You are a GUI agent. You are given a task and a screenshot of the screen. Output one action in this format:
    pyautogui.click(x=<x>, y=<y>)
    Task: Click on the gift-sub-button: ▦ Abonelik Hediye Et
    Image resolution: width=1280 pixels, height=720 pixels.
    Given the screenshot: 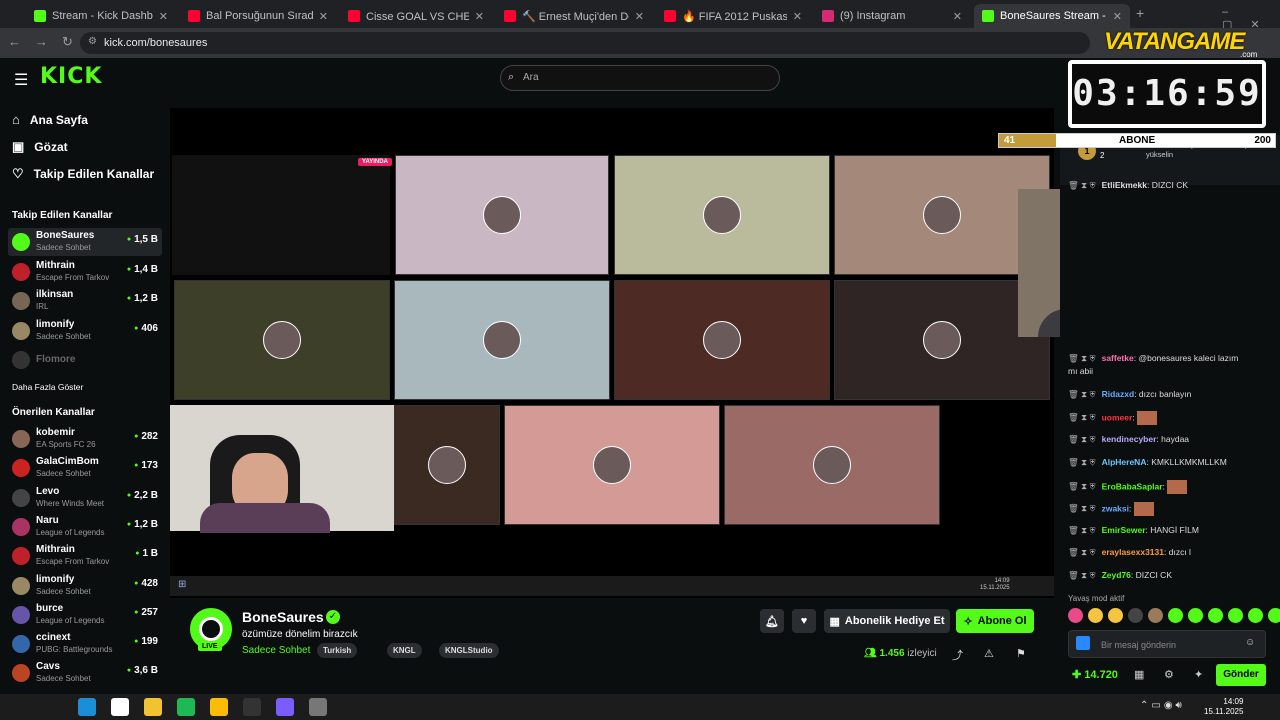 What is the action you would take?
    pyautogui.click(x=887, y=621)
    